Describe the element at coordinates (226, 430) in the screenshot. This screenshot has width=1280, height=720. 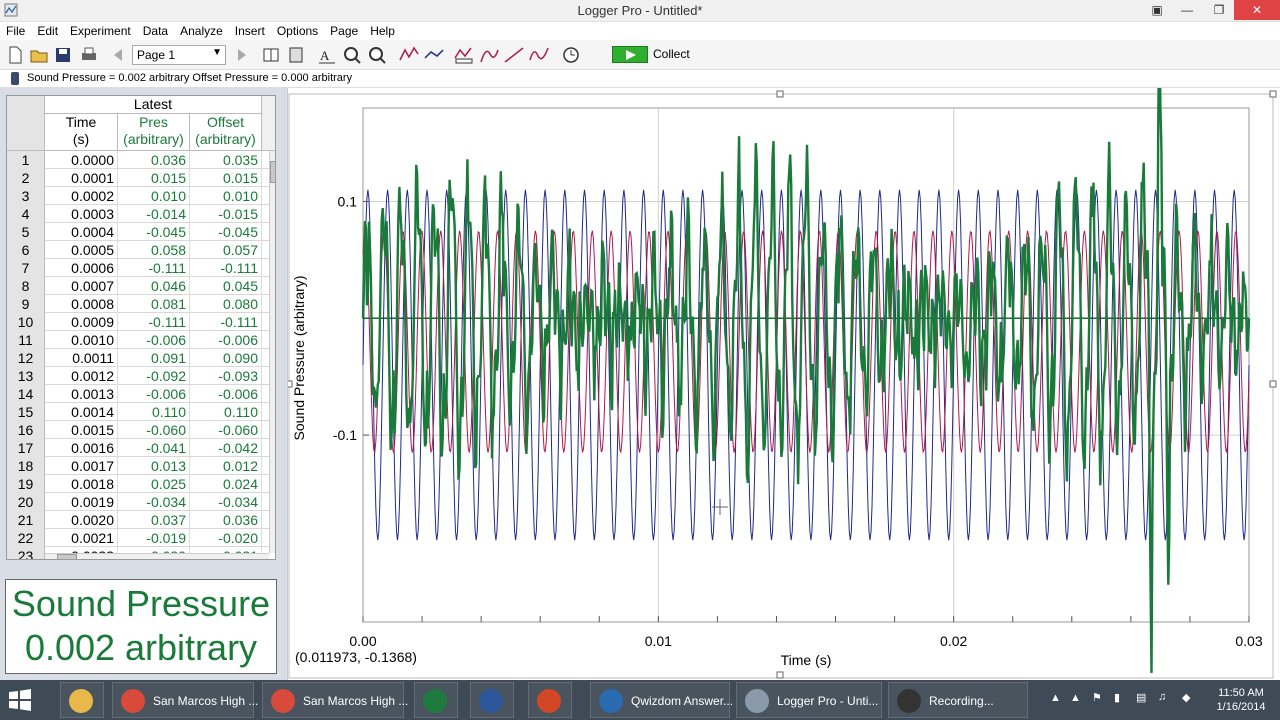
I see `offset-cell: -0.060` at that location.